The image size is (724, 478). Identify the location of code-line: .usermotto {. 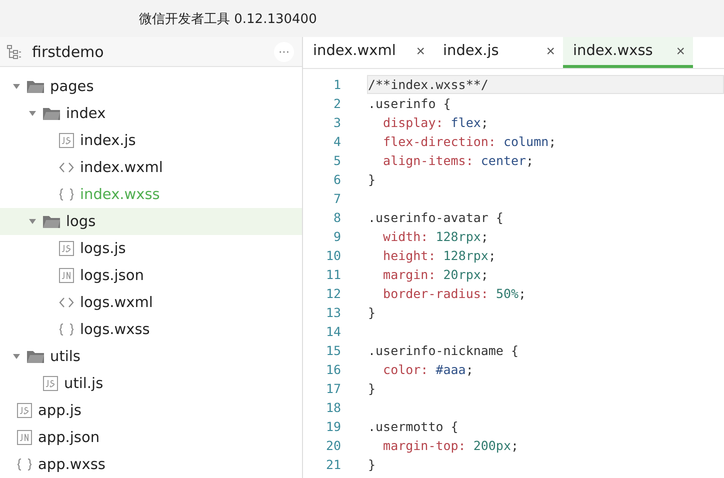
(413, 427).